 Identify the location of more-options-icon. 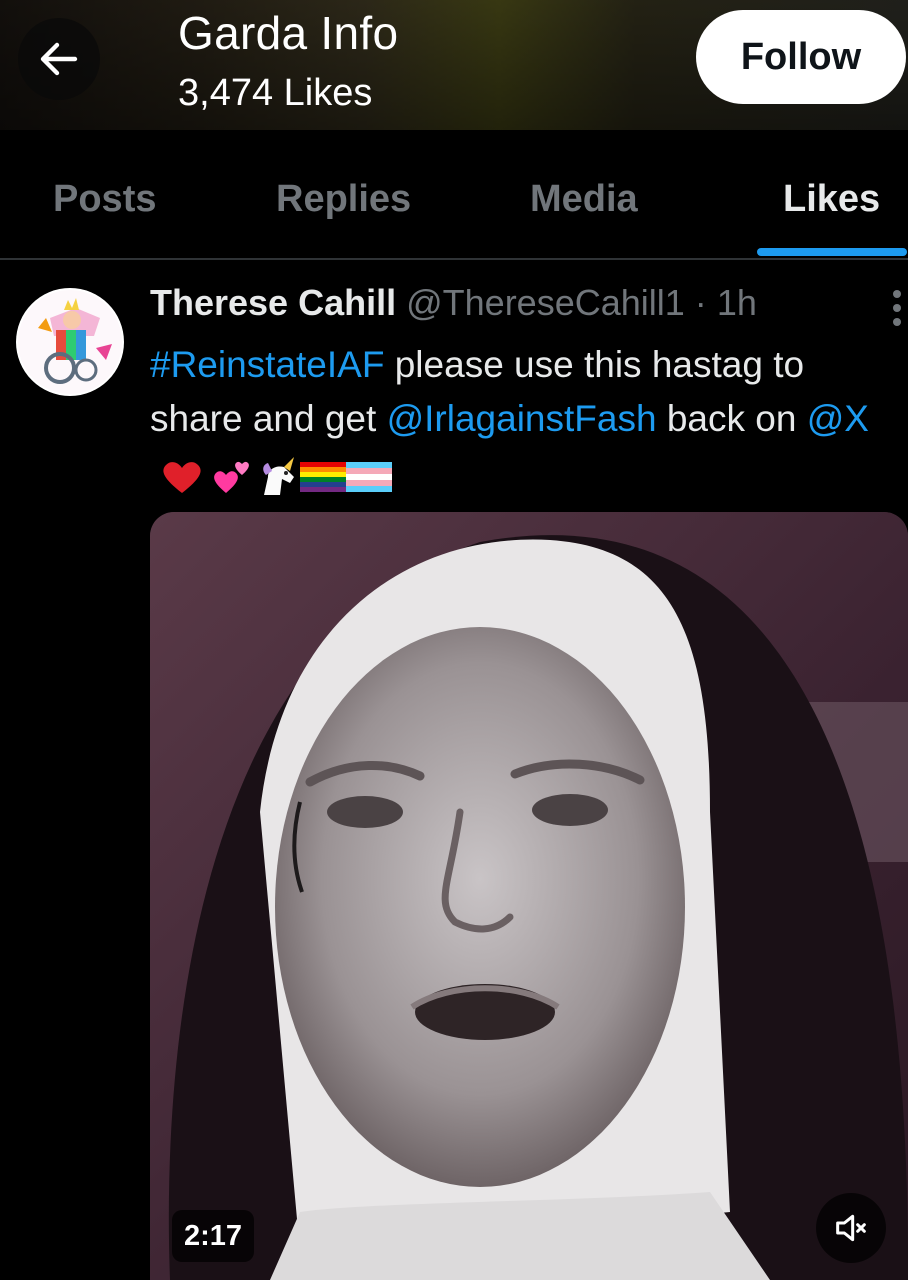
(897, 312).